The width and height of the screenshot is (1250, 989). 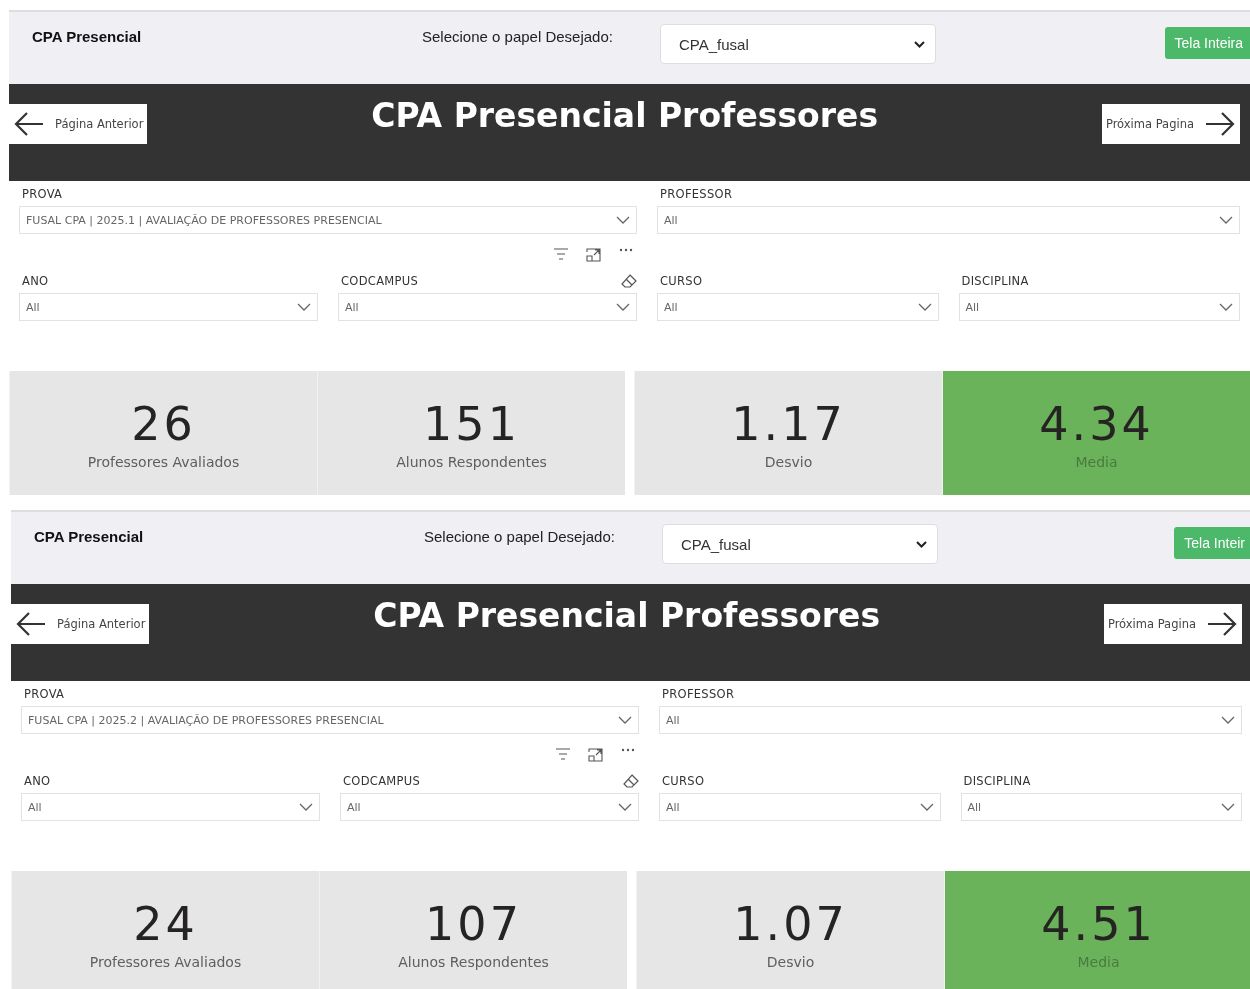 I want to click on slicer-dropdown: FUSAL CPA | 2025.1 | AVALIAÇÃO DE PROFESSORES PRESENCIAL, so click(x=328, y=220).